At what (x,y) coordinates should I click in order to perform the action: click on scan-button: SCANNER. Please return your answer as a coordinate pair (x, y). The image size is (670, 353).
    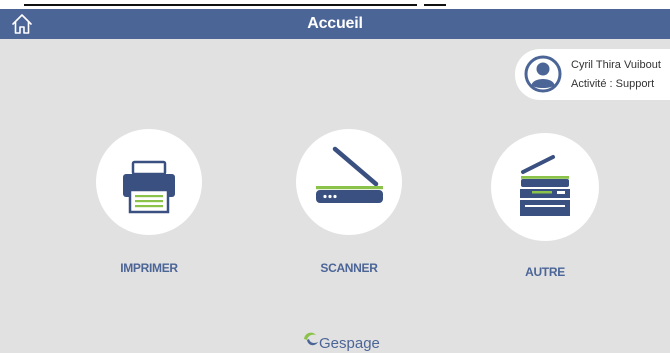
    Looking at the image, I should click on (350, 204).